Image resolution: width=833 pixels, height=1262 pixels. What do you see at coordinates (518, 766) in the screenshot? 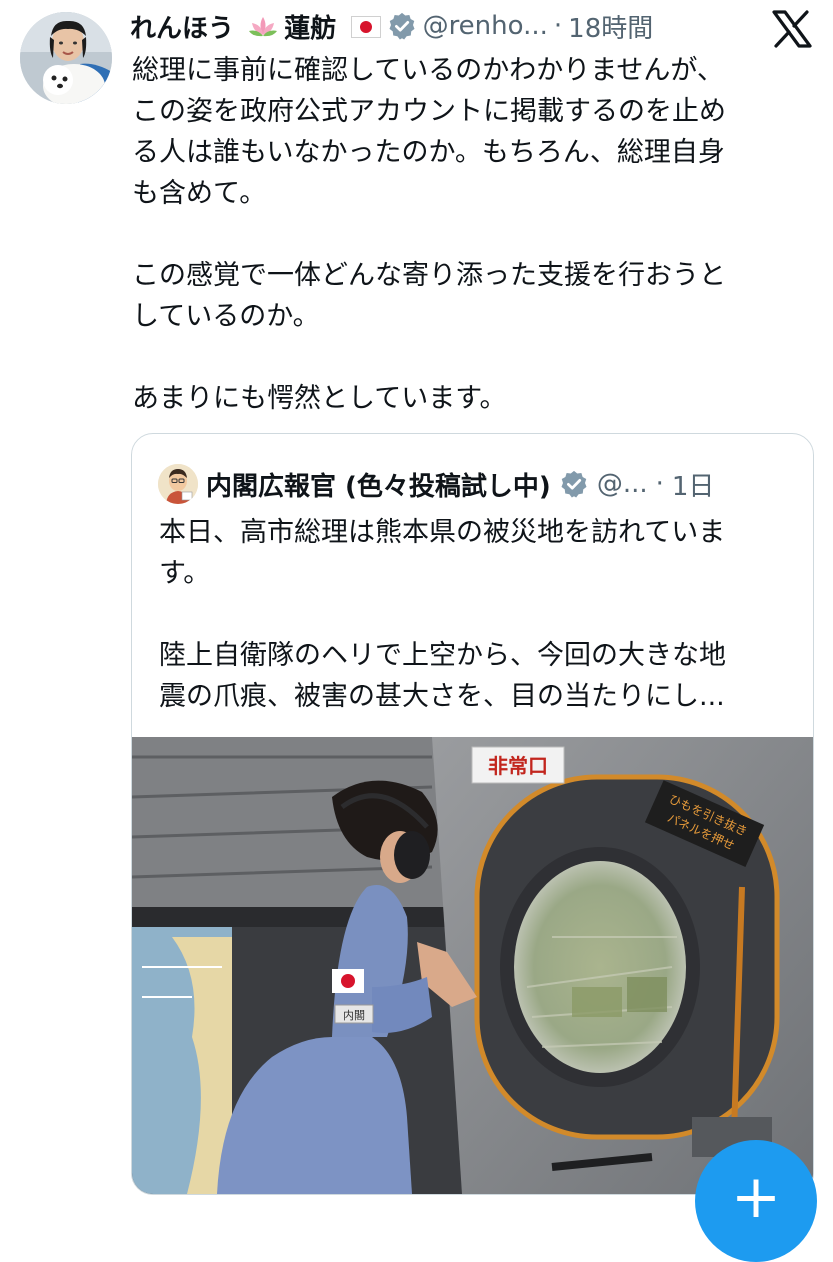
I see `exit-sign-text: 非常口` at bounding box center [518, 766].